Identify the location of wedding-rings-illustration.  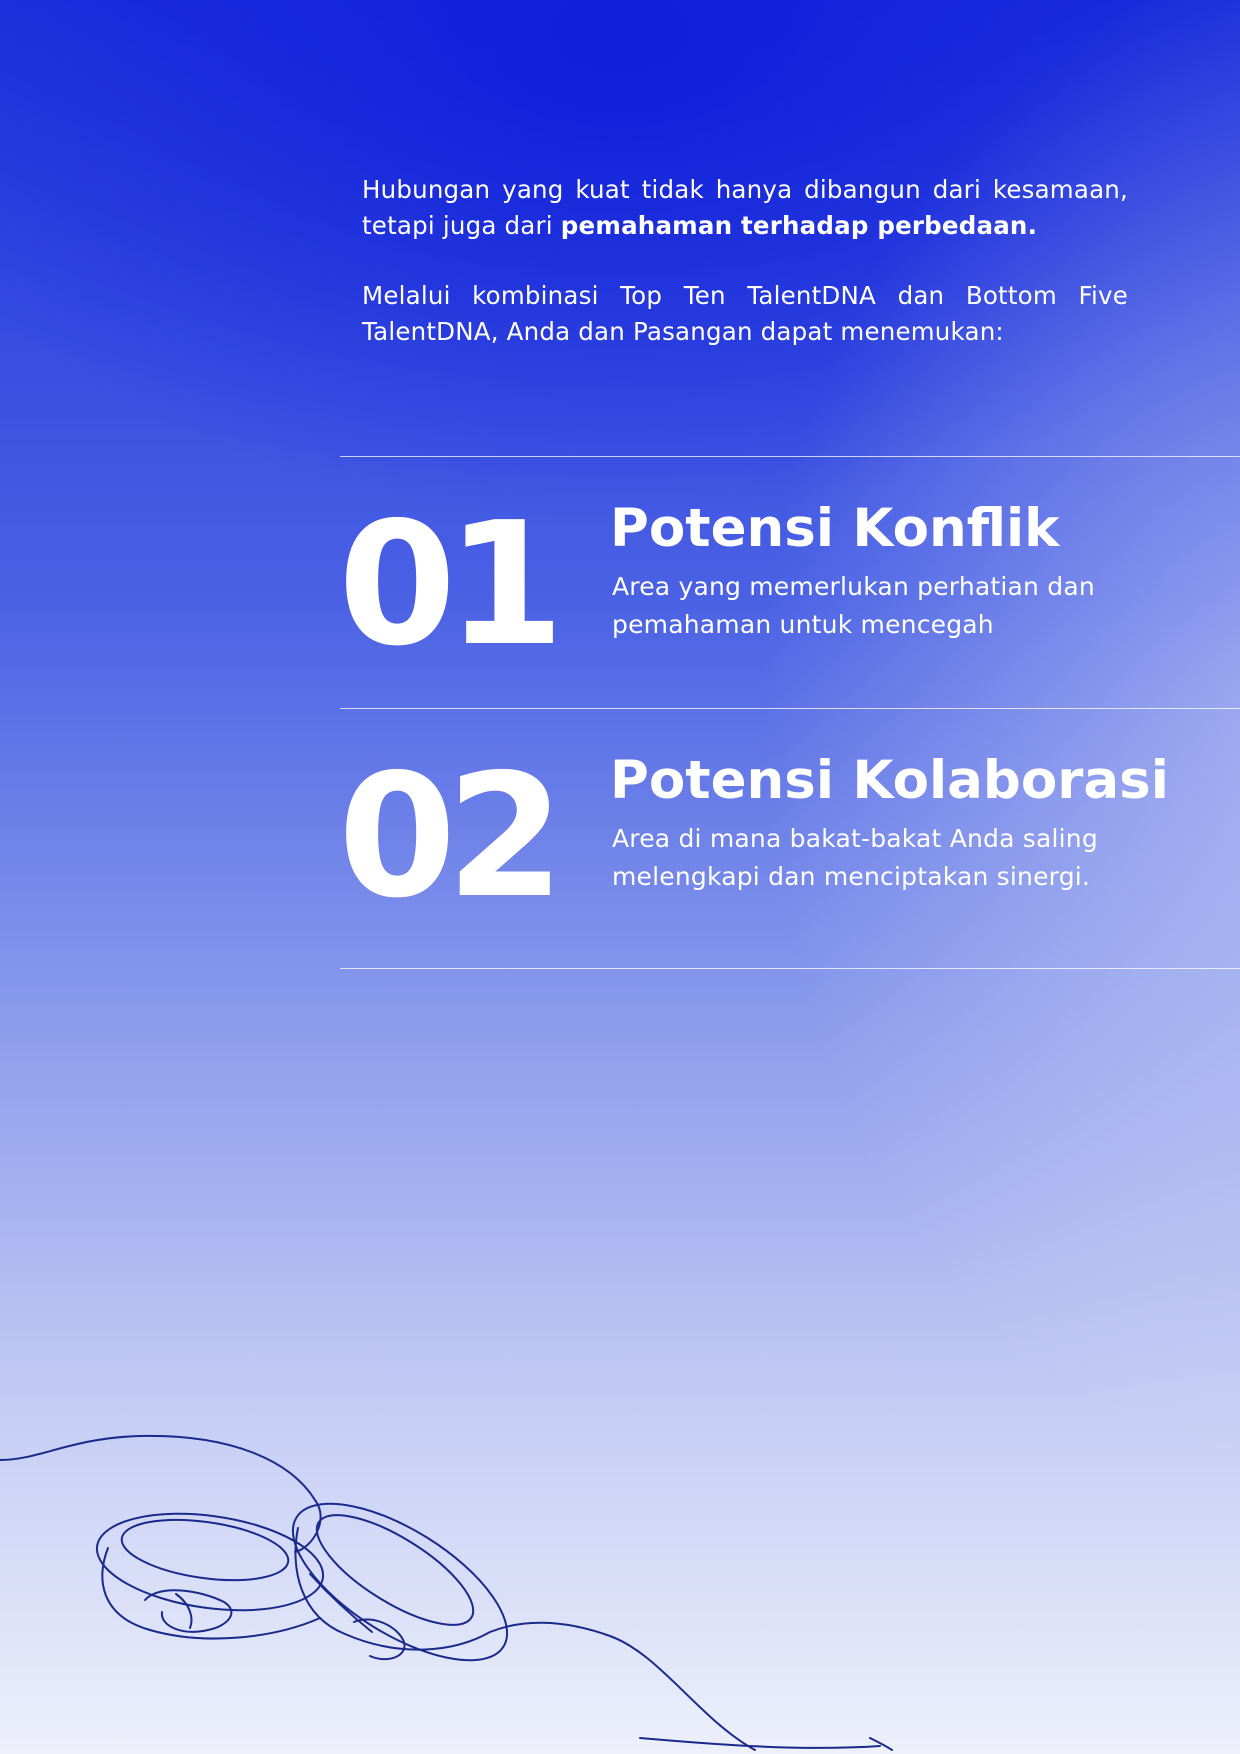
(446, 1592).